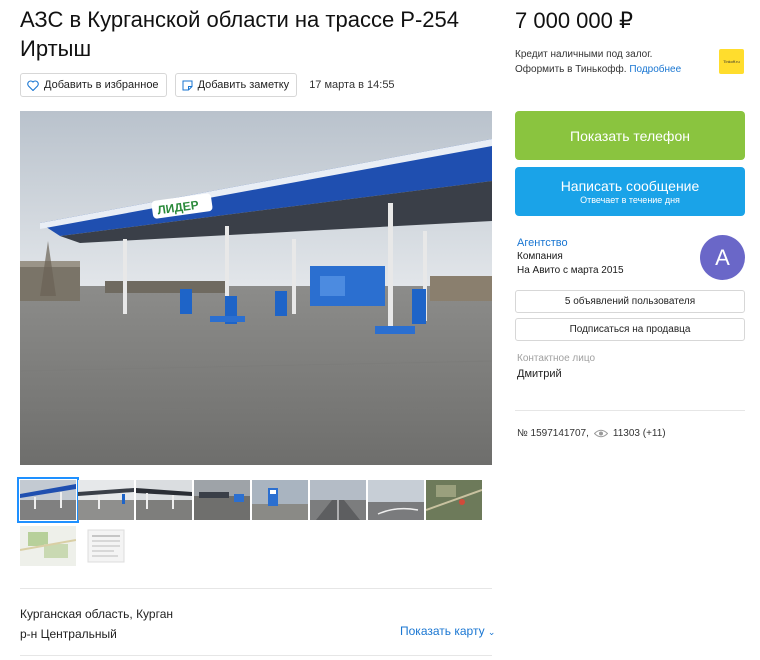  What do you see at coordinates (630, 301) in the screenshot?
I see `seller-listings-button: 5 объявлений пользователя` at bounding box center [630, 301].